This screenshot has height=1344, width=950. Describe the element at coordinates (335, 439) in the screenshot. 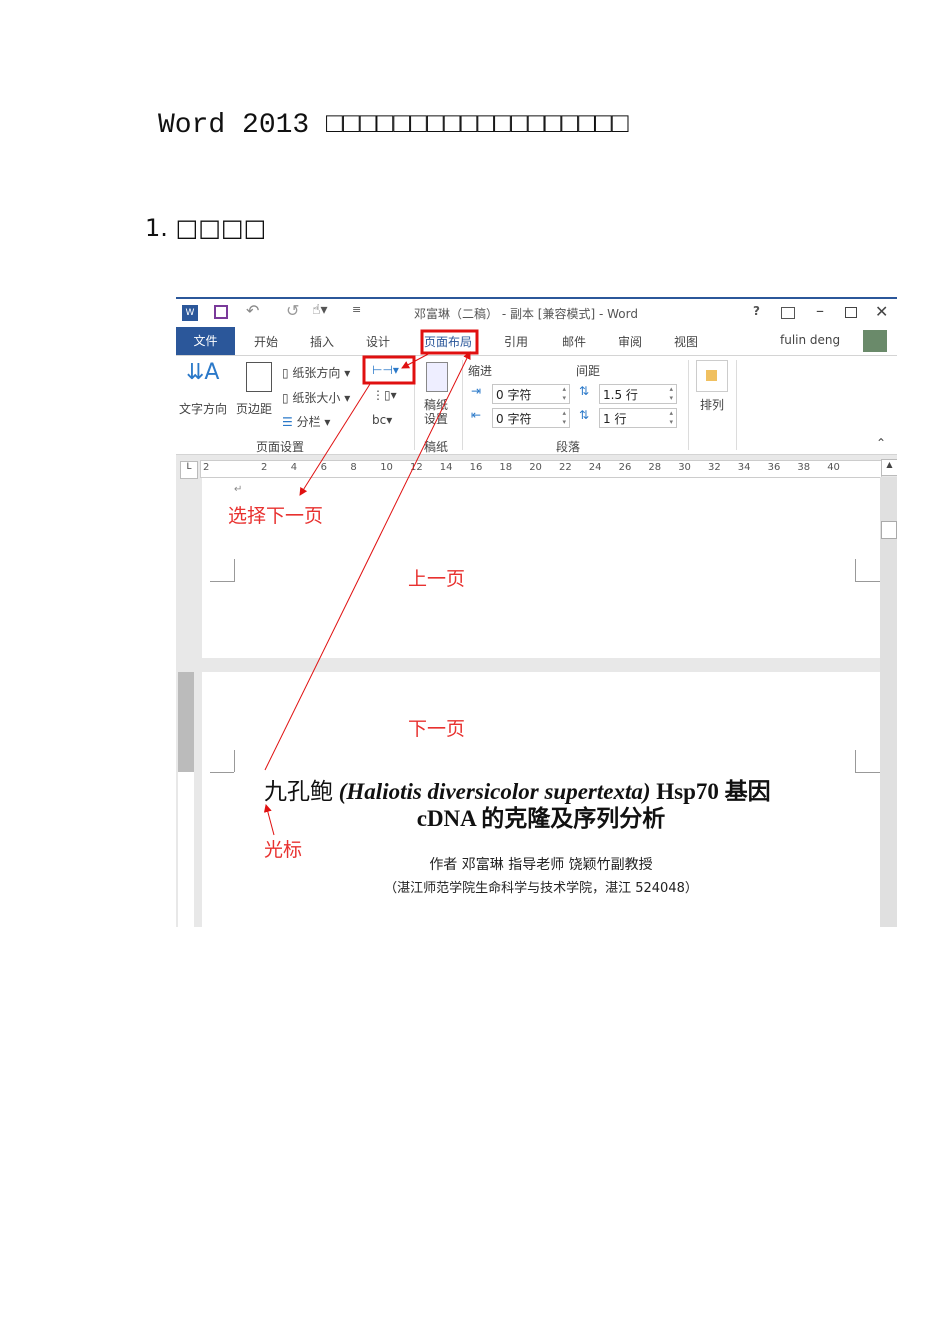

I see `arrow-to-select-next` at that location.